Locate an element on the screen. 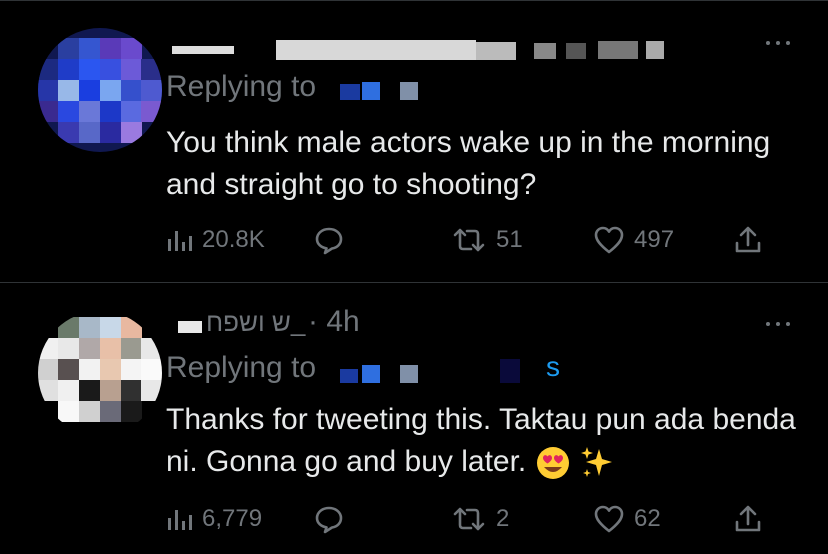  heart-eyes-emoji is located at coordinates (552, 463).